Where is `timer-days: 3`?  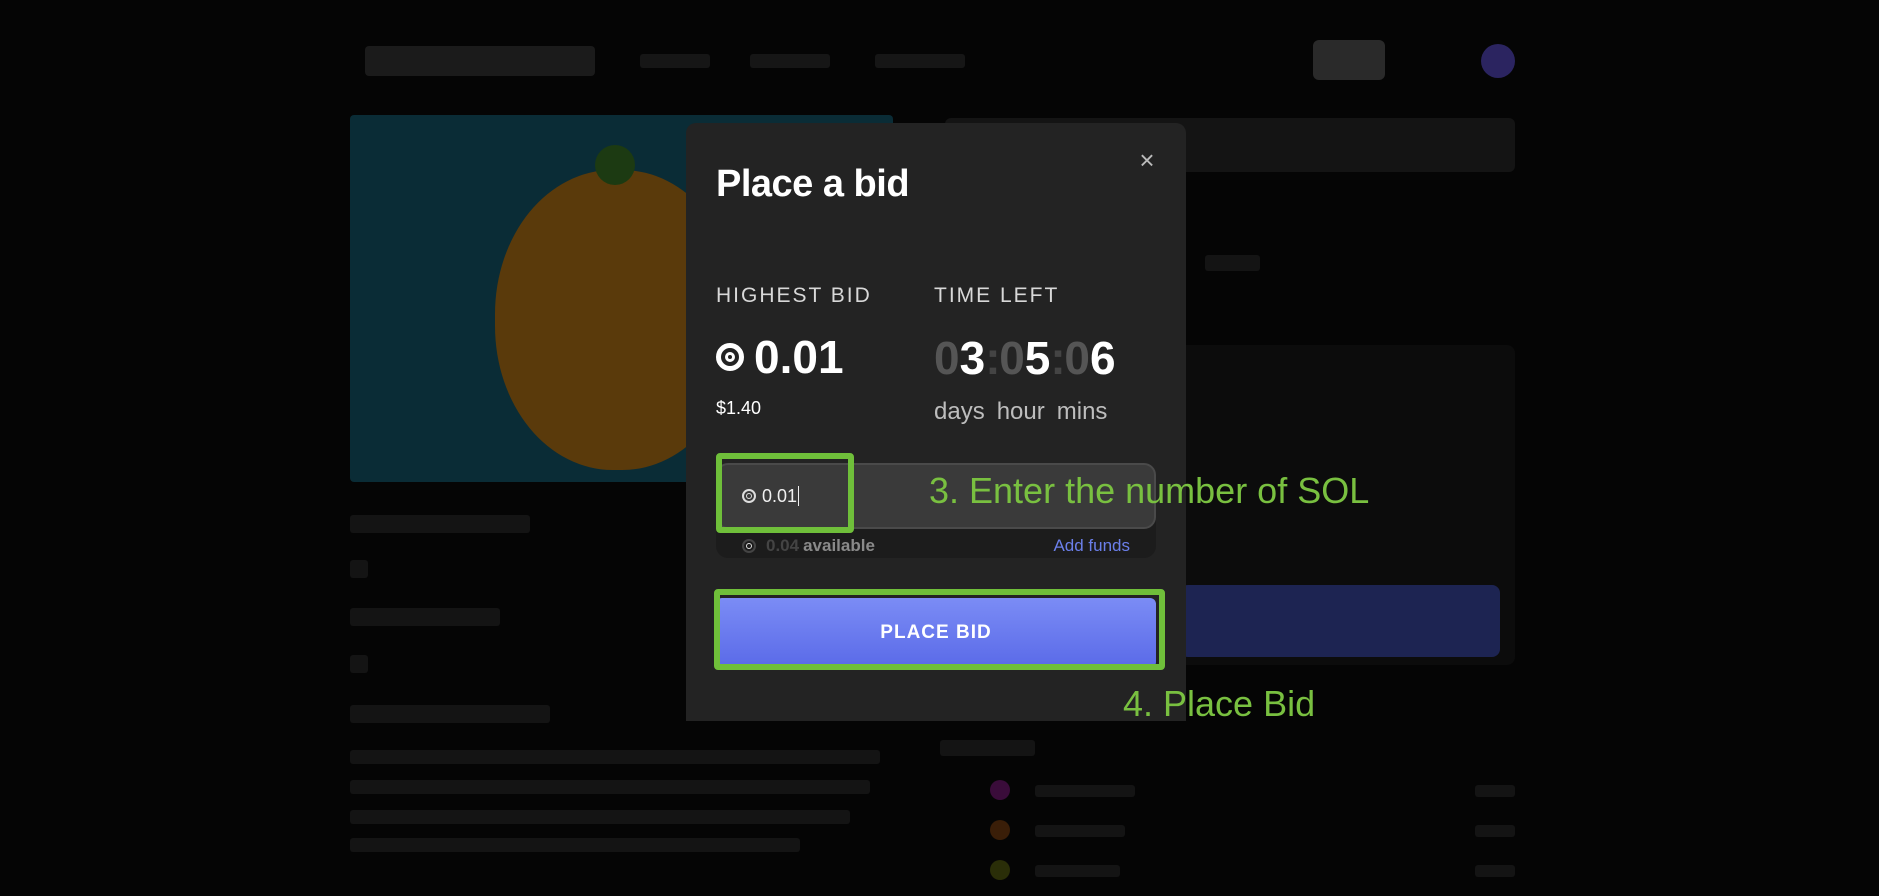
timer-days: 3 is located at coordinates (972, 358).